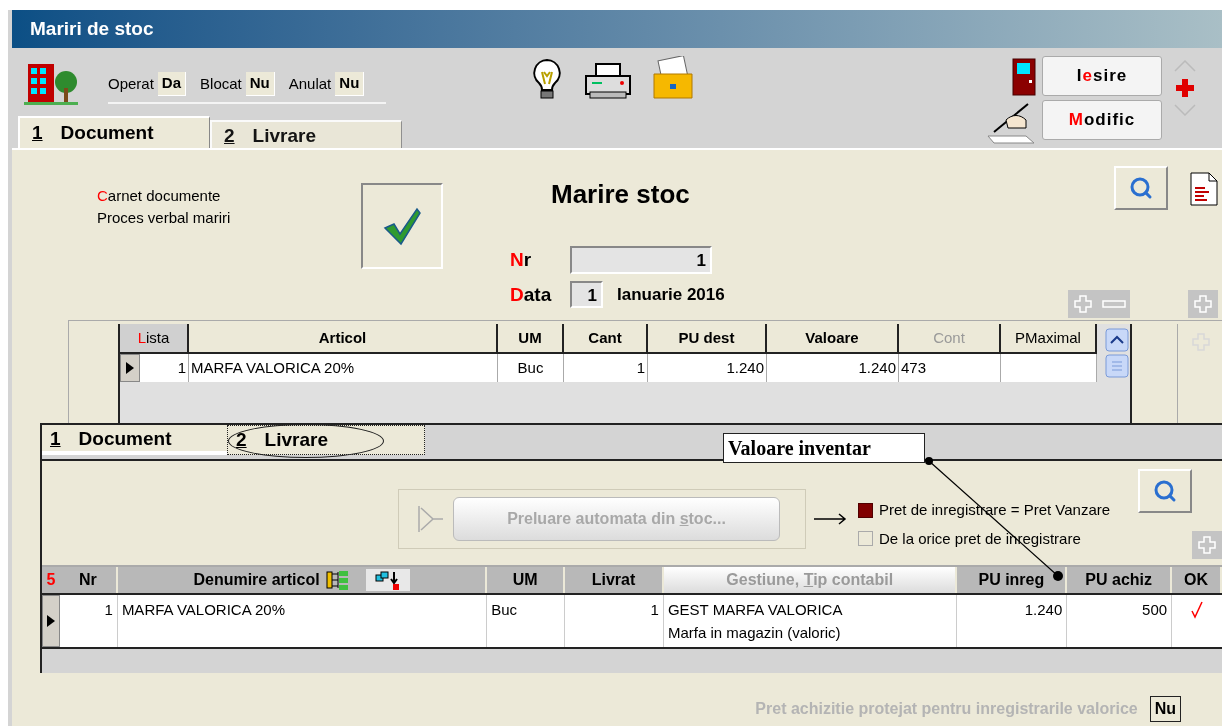  I want to click on flag-label: Blocat, so click(221, 83).